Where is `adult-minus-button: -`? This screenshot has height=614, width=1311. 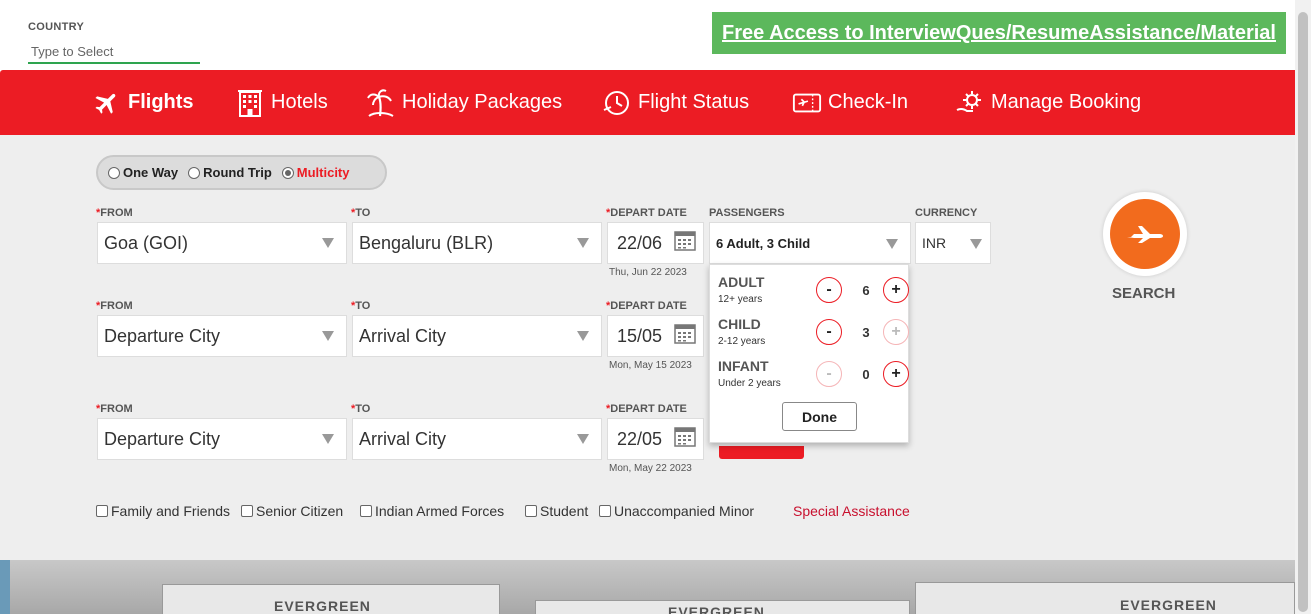
adult-minus-button: - is located at coordinates (829, 290).